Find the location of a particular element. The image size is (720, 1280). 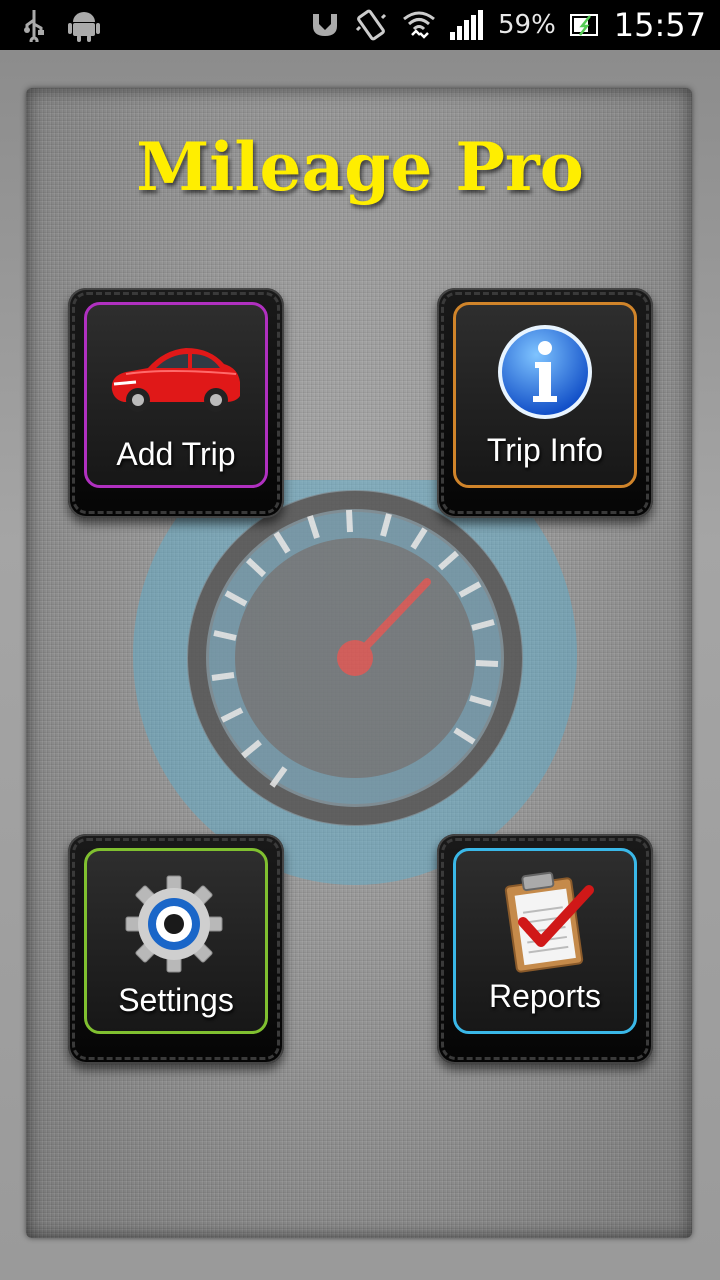

battery-icon is located at coordinates (583, 25).